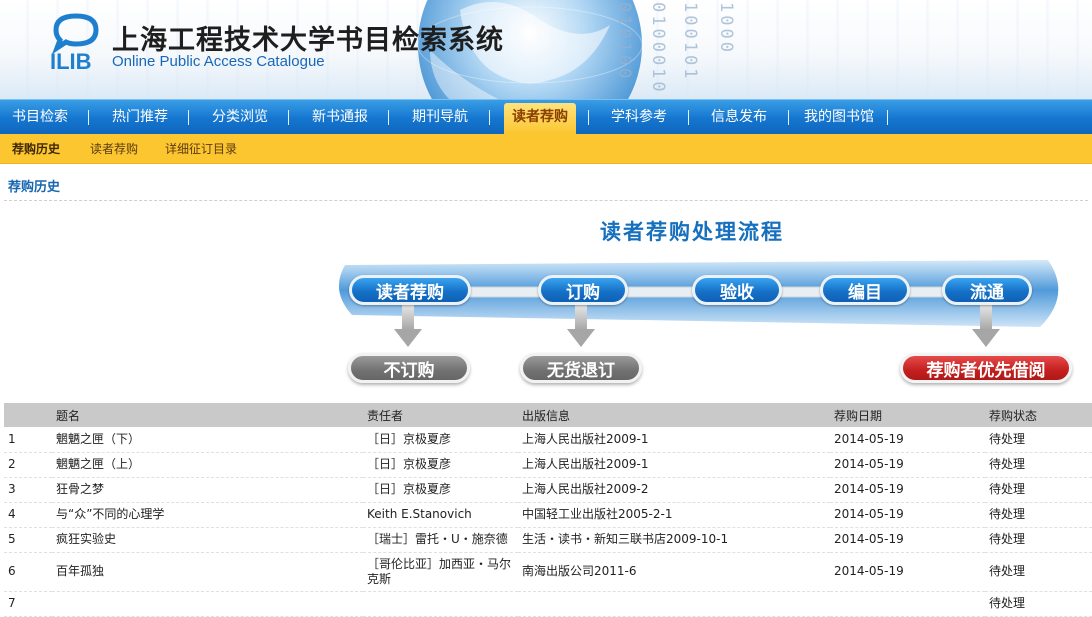 The width and height of the screenshot is (1092, 617). I want to click on flow-branch-priority-borrow: 荐购者优先借阅, so click(986, 368).